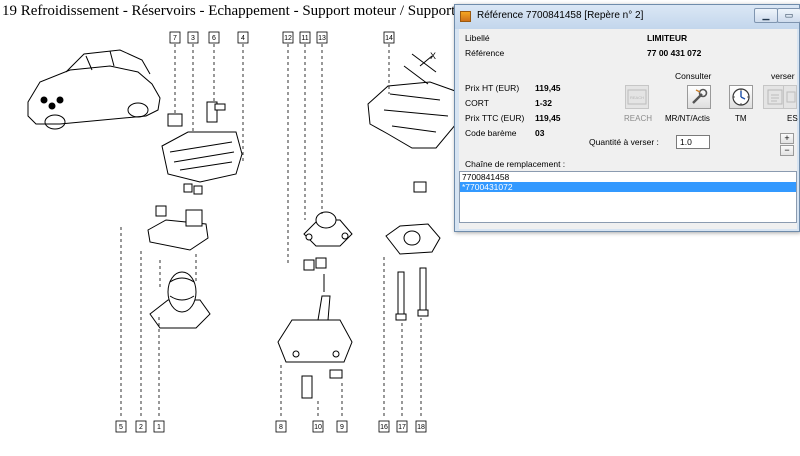 The image size is (800, 456). Describe the element at coordinates (628, 197) in the screenshot. I see `replacement-chain-list: 7700841458 *7700431072` at that location.